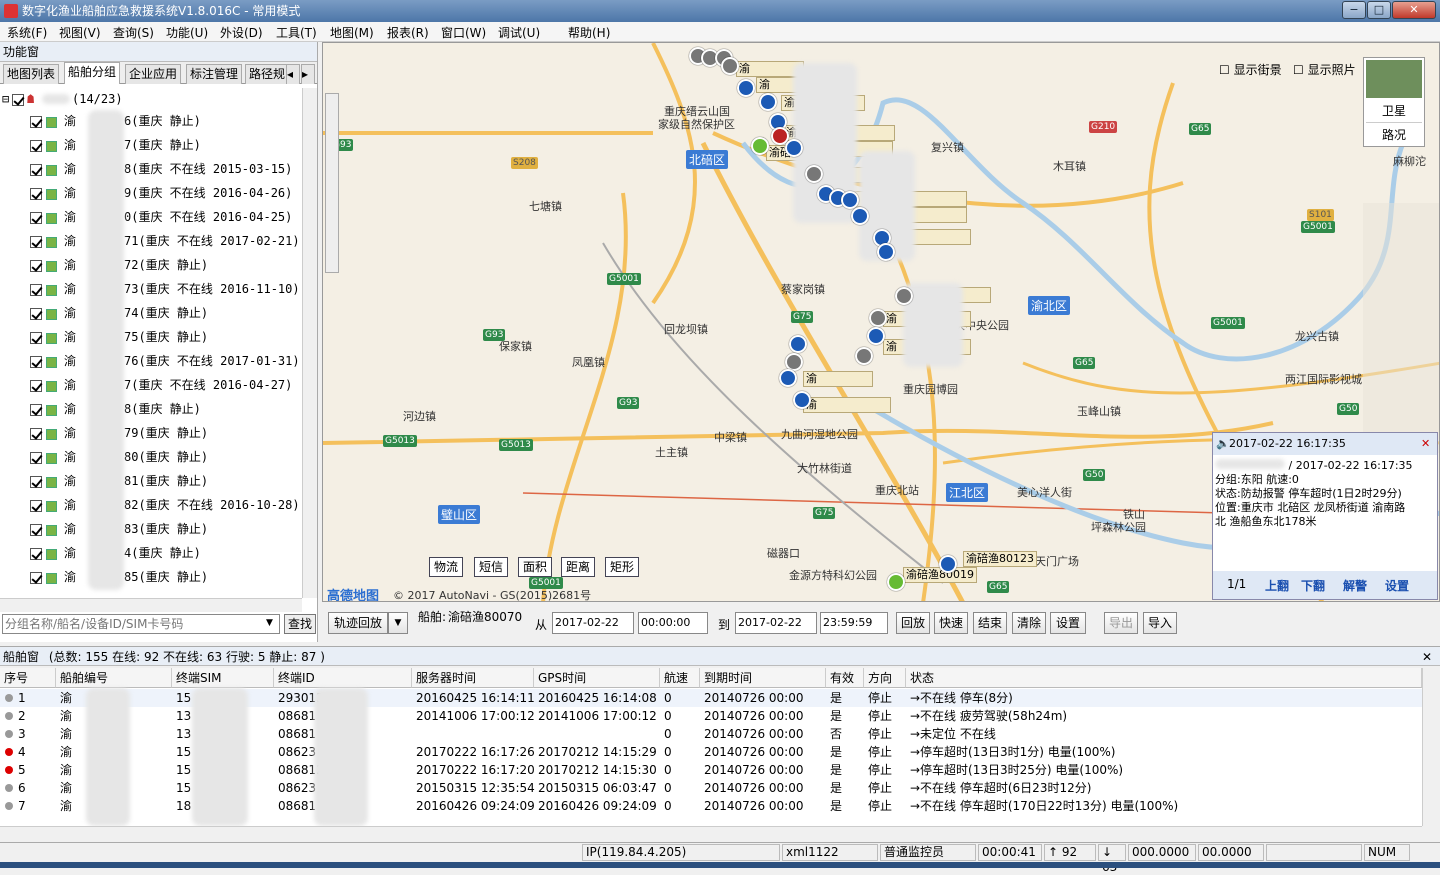  Describe the element at coordinates (896, 582) in the screenshot. I see `ship-marker-online` at that location.